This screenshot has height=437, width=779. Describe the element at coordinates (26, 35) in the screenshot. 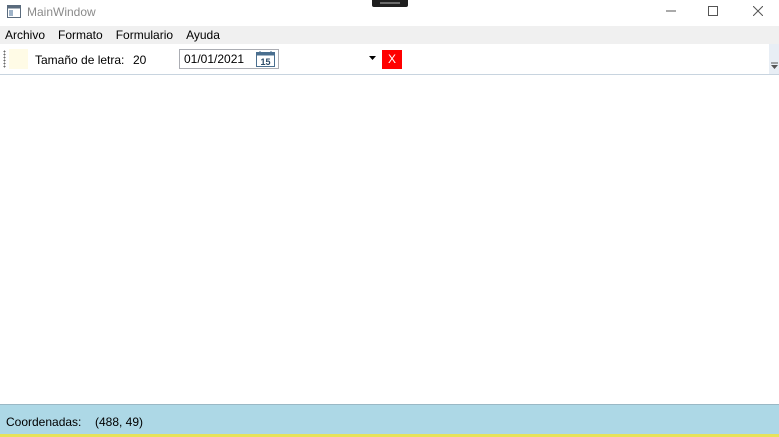

I see `menu-archivo: Archivo` at that location.